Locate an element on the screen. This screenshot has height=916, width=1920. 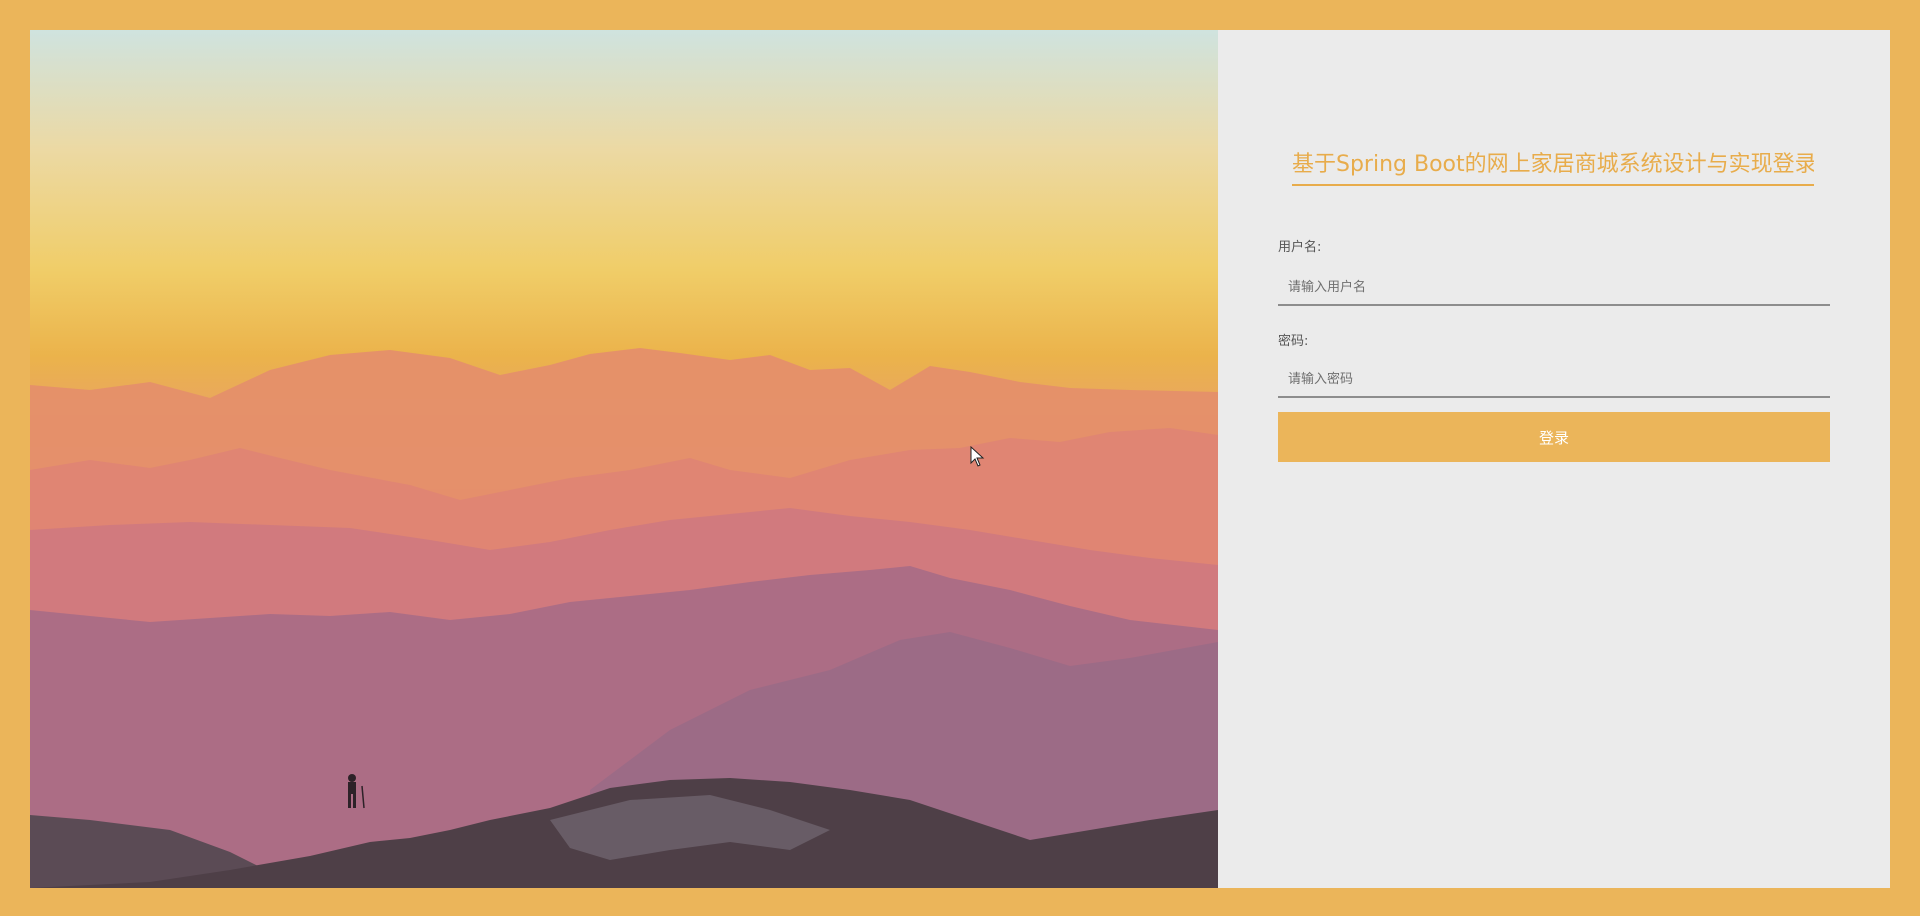
password-input is located at coordinates (1554, 380).